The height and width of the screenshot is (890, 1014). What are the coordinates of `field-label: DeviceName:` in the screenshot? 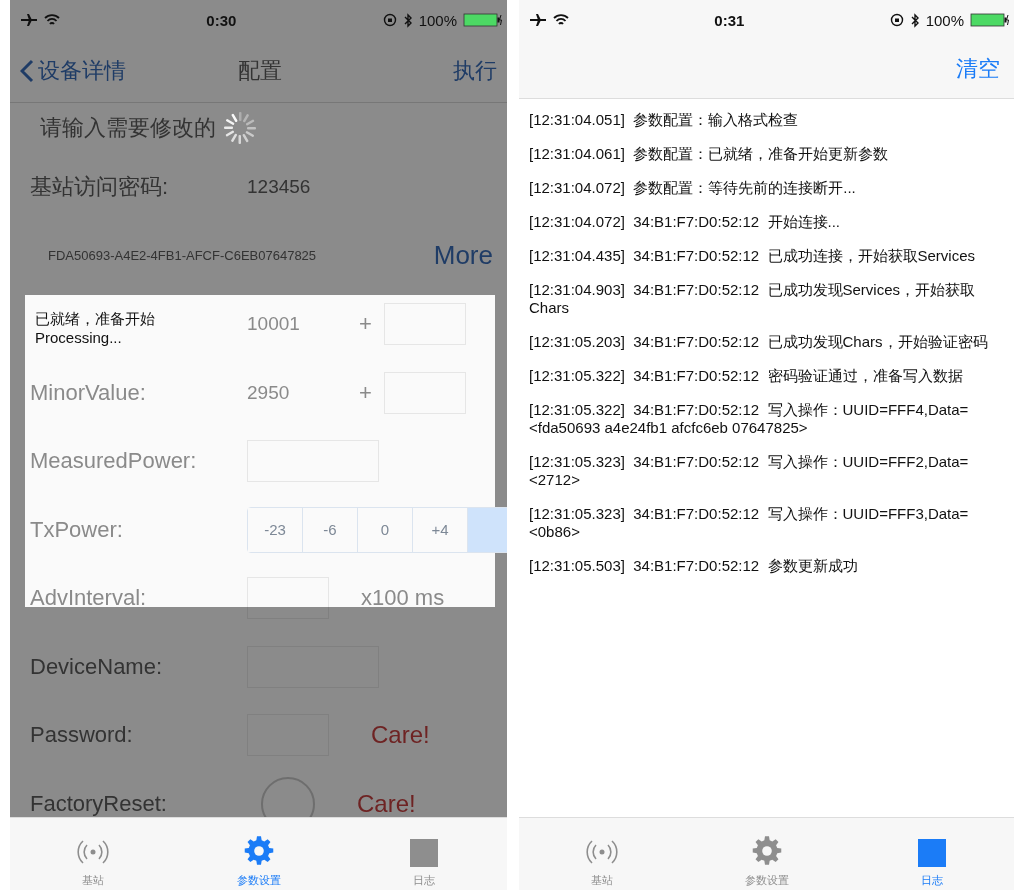 It's located at (97, 666).